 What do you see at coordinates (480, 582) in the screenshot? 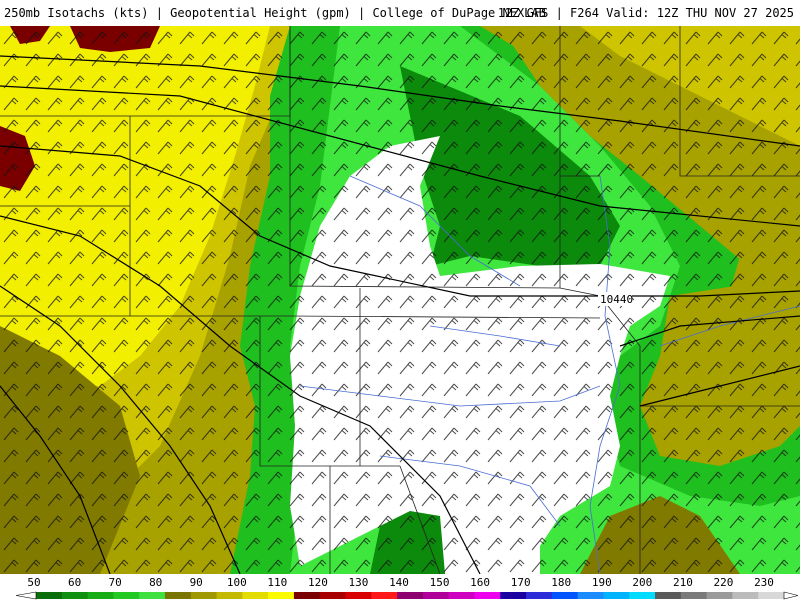
I see `legend-tick-label: 160` at bounding box center [480, 582].